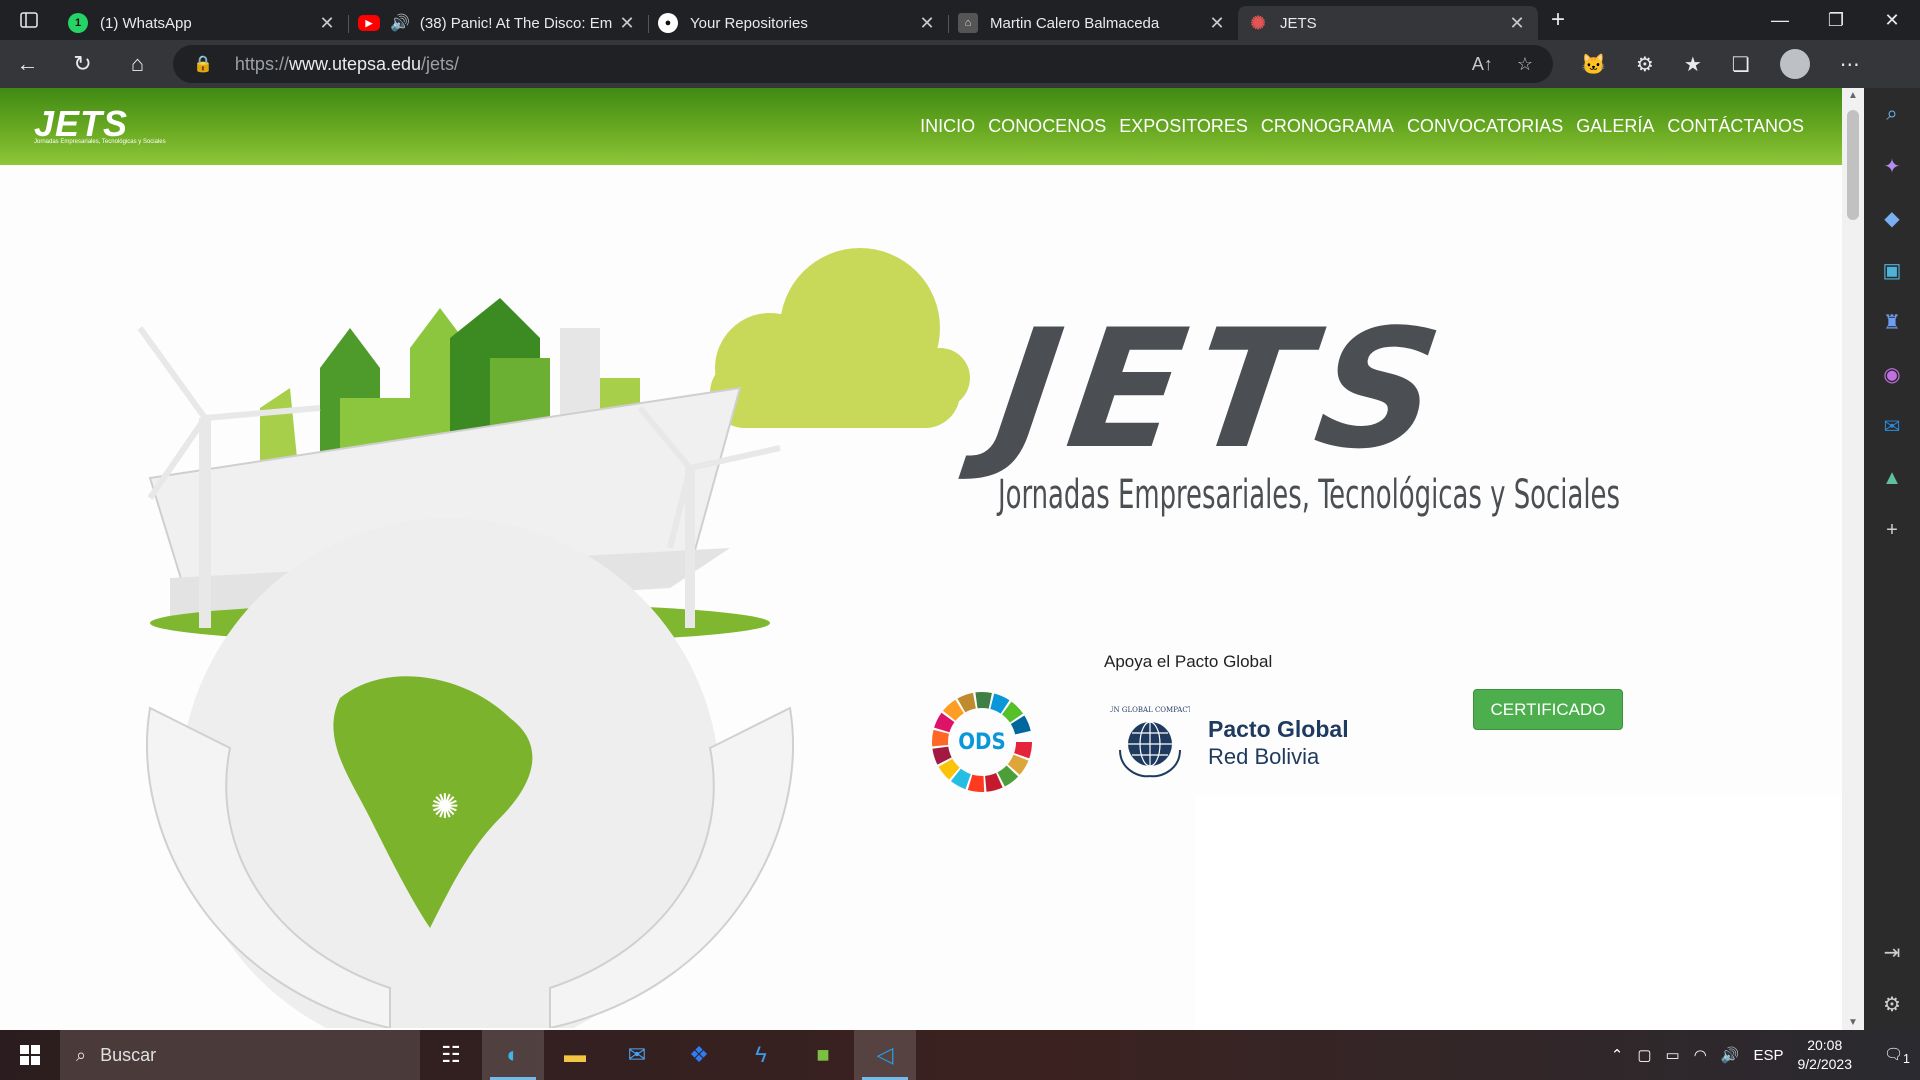  I want to click on certificado-button: CERTIFICADO, so click(1548, 709).